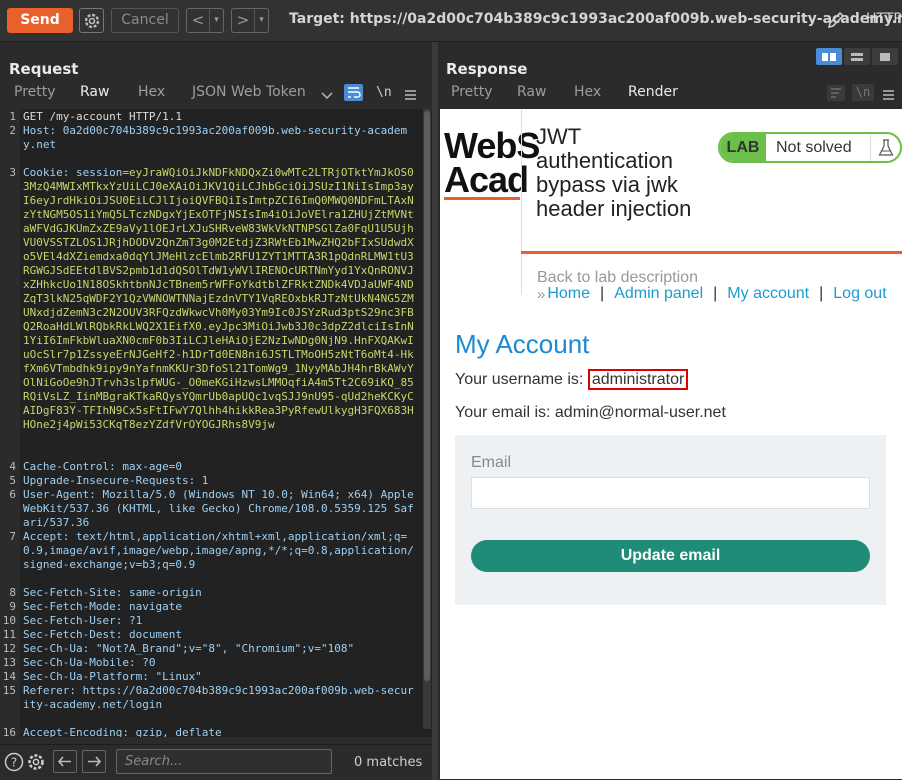 The image size is (902, 780). I want to click on logo-underline, so click(482, 198).